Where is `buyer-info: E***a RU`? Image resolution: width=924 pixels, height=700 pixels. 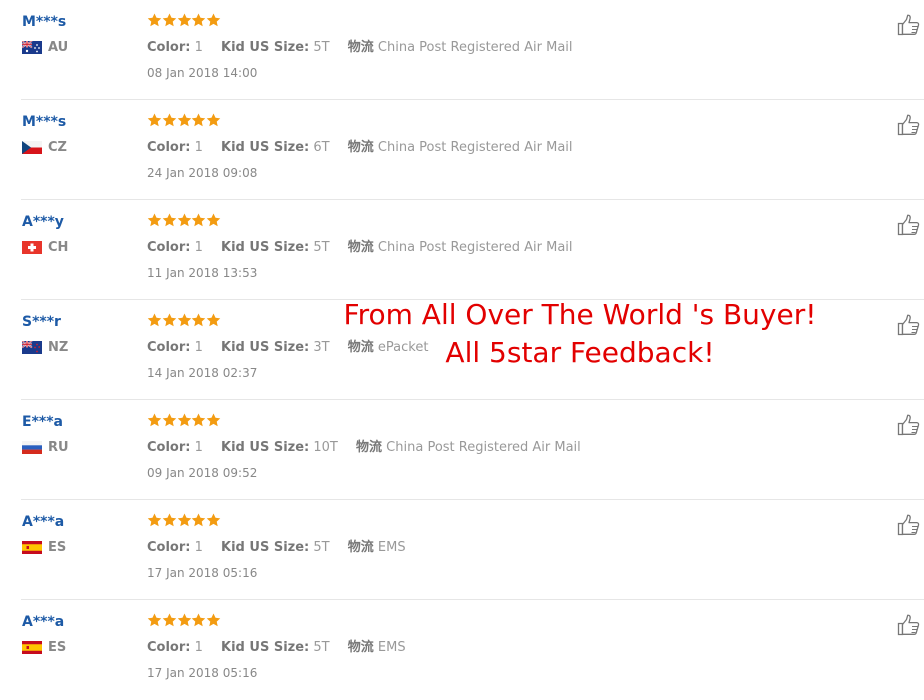 buyer-info: E***a RU is located at coordinates (45, 434).